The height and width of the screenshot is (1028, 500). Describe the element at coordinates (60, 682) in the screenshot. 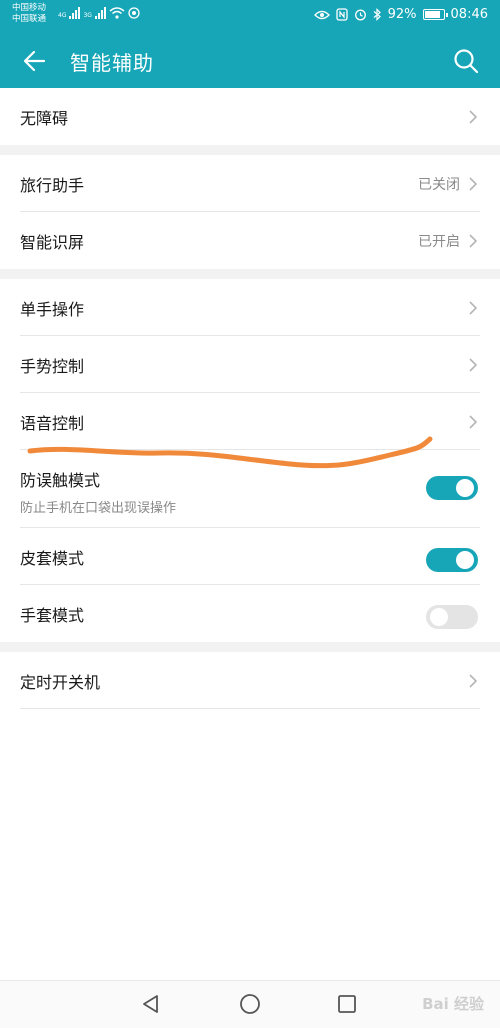

I see `setting-label: 定时开关机` at that location.